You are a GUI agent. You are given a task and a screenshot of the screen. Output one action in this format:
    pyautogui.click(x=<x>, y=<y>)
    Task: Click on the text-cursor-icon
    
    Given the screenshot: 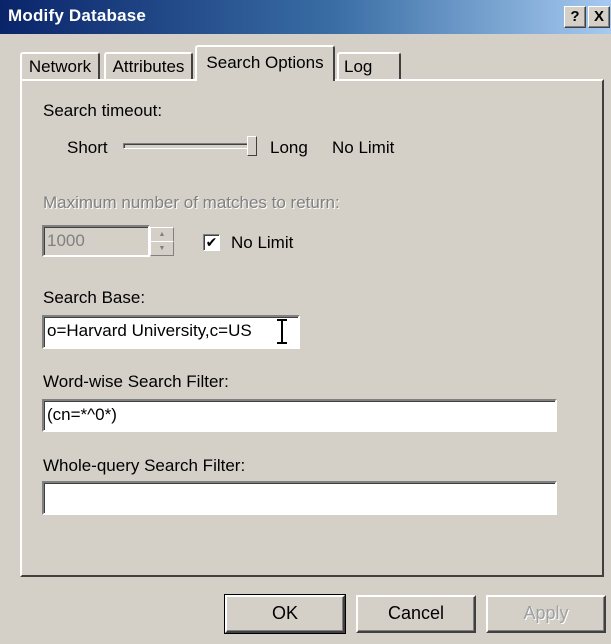 What is the action you would take?
    pyautogui.click(x=282, y=332)
    